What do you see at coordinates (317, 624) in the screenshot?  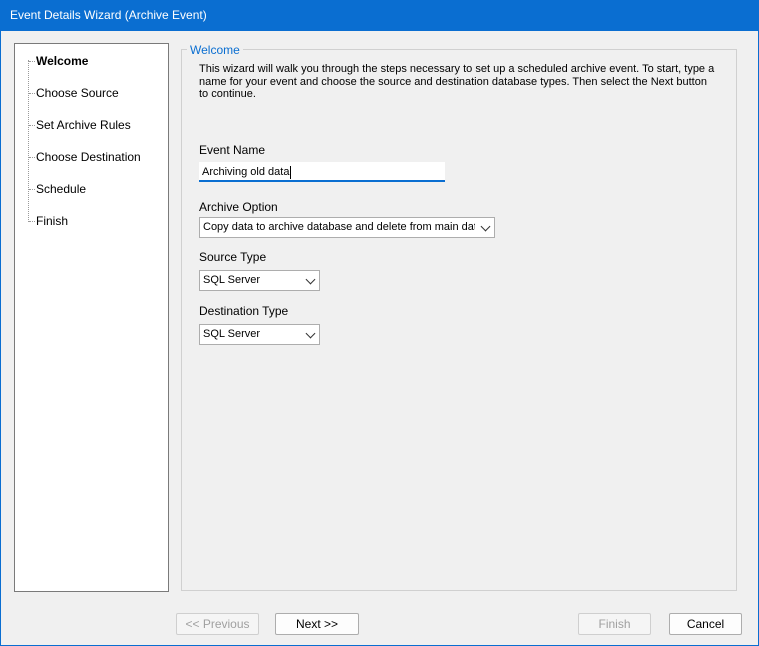 I see `next-button: Next >>` at bounding box center [317, 624].